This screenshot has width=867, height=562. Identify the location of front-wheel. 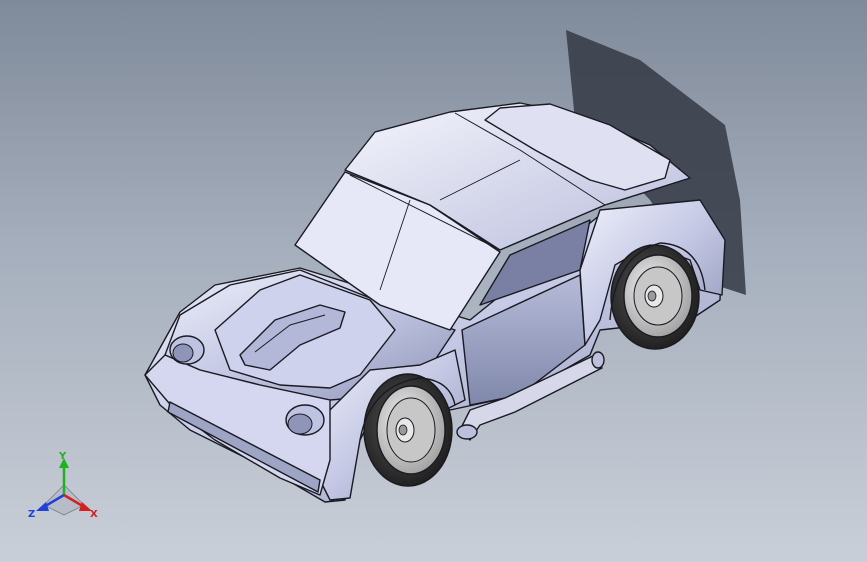
(408, 430).